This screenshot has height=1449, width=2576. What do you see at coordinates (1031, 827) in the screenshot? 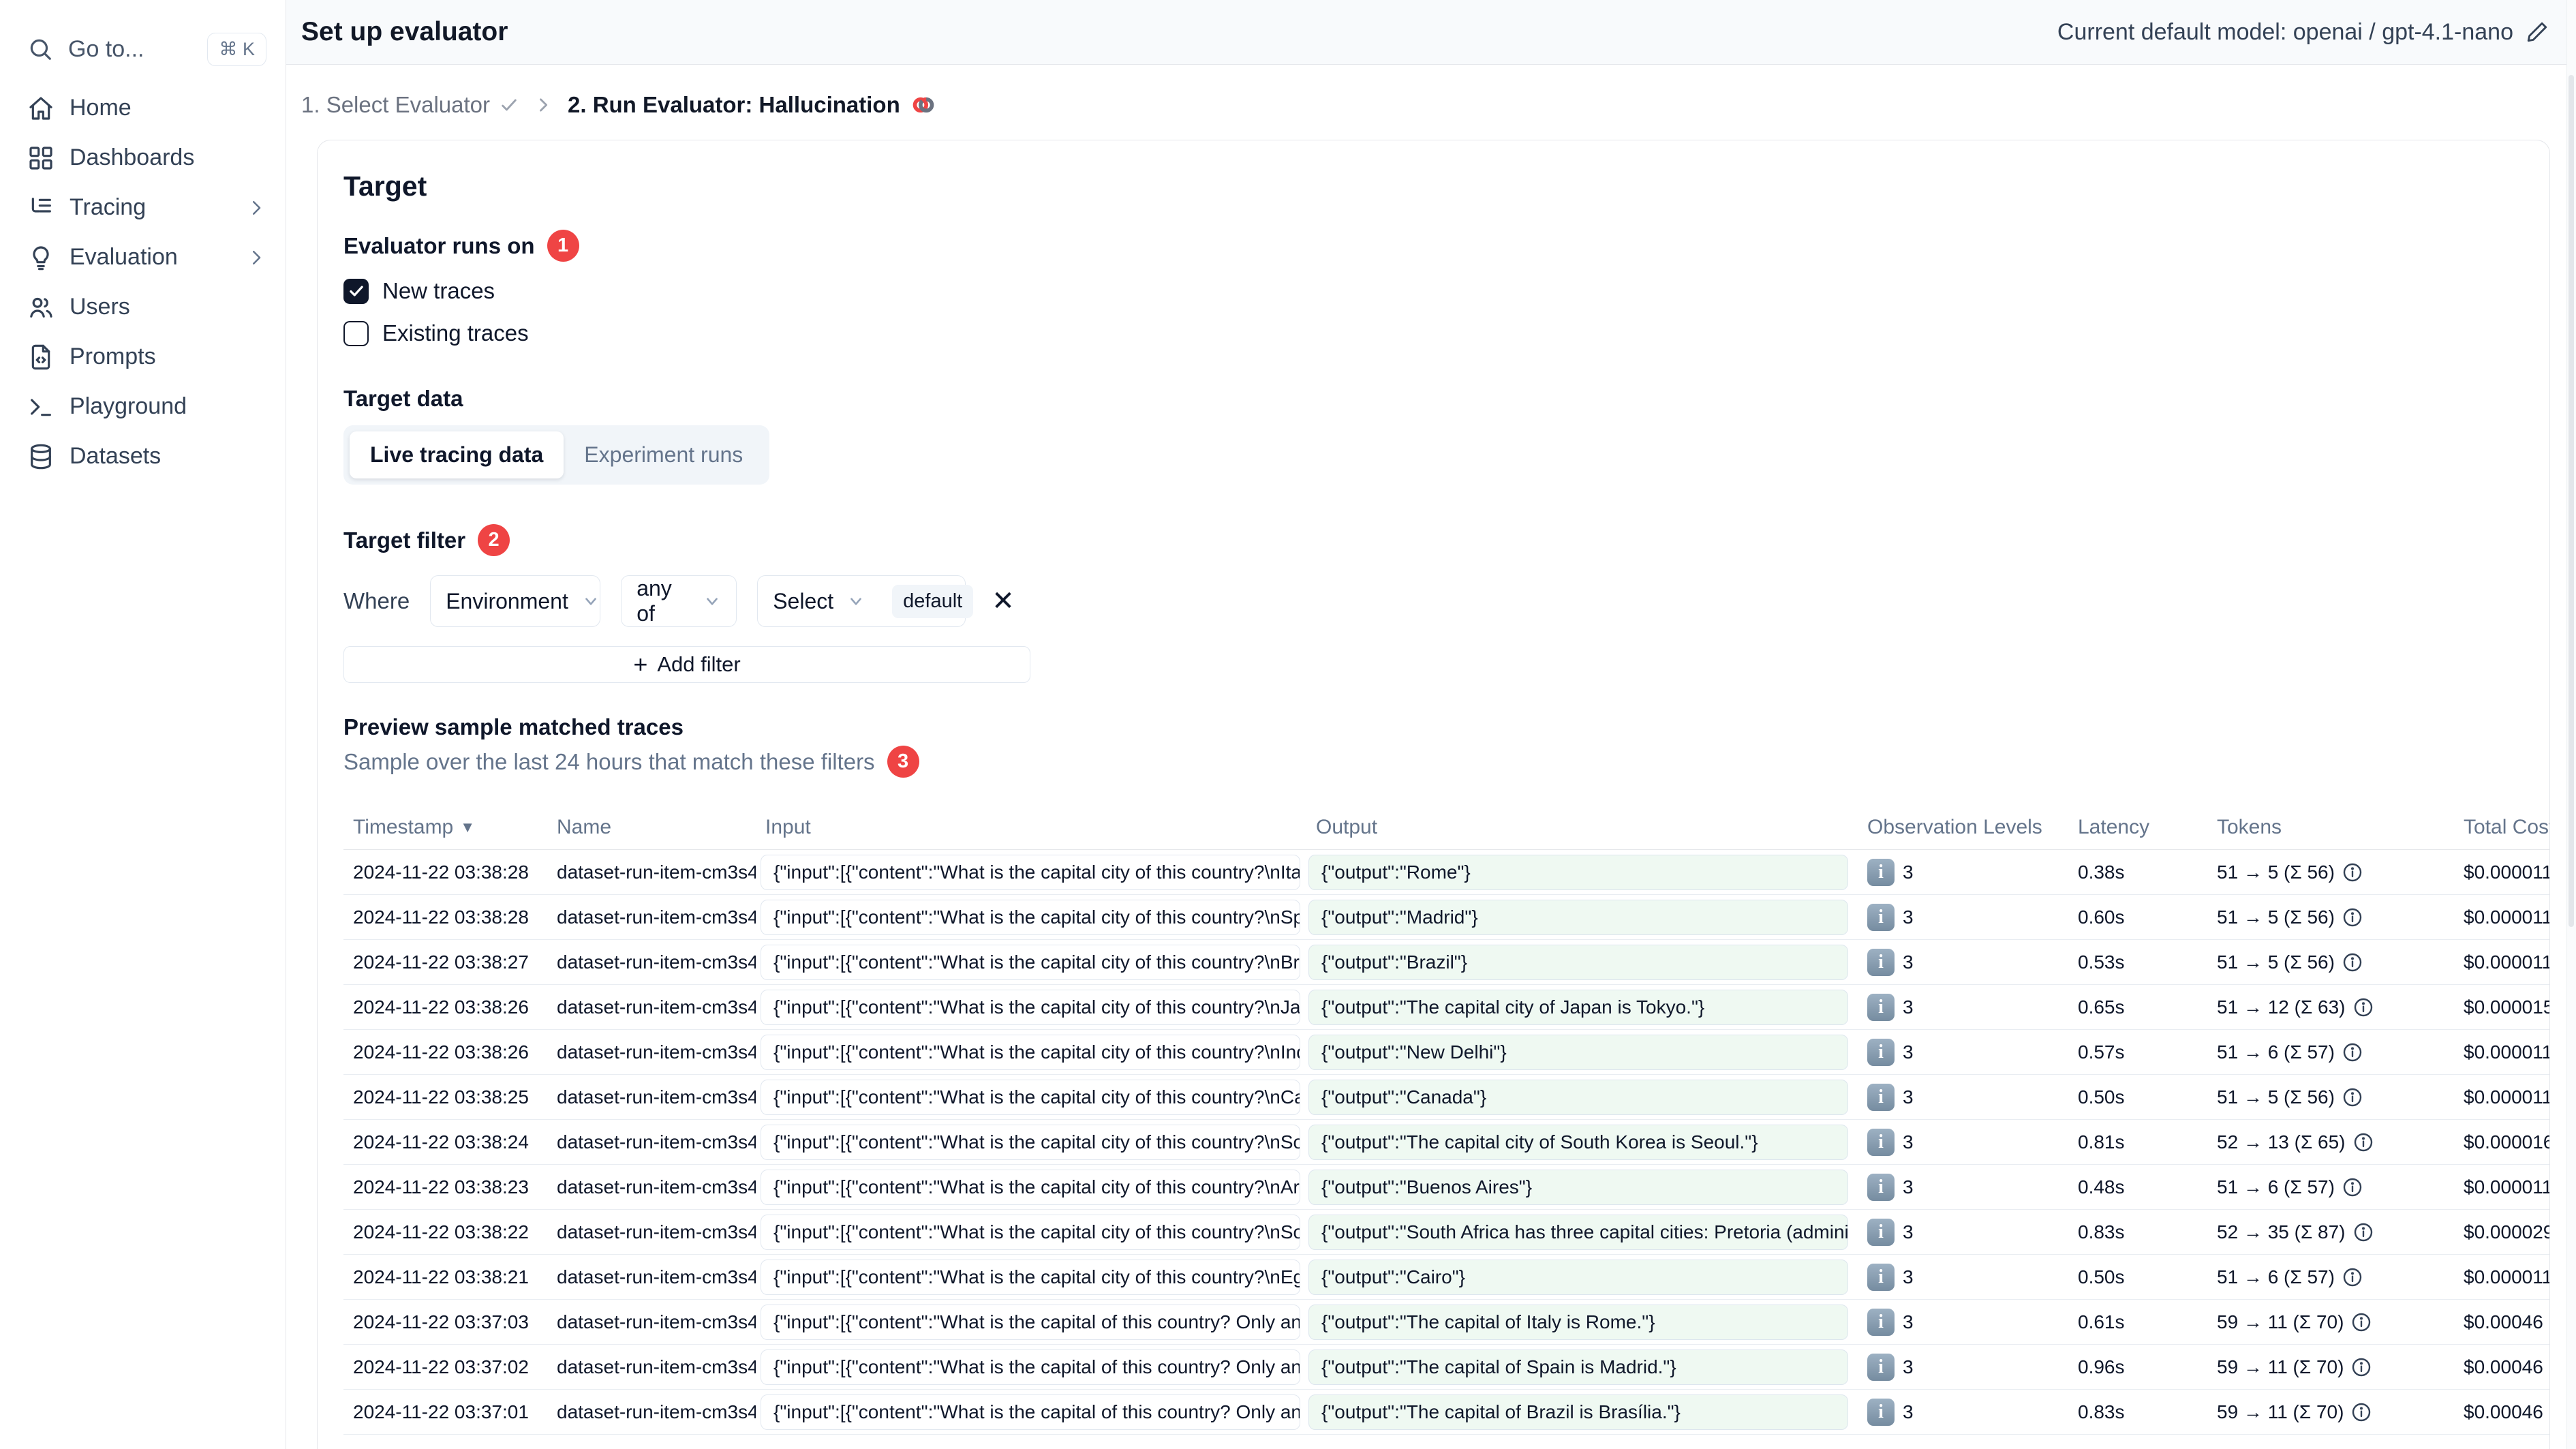
I see `column-header-input: Input` at bounding box center [1031, 827].